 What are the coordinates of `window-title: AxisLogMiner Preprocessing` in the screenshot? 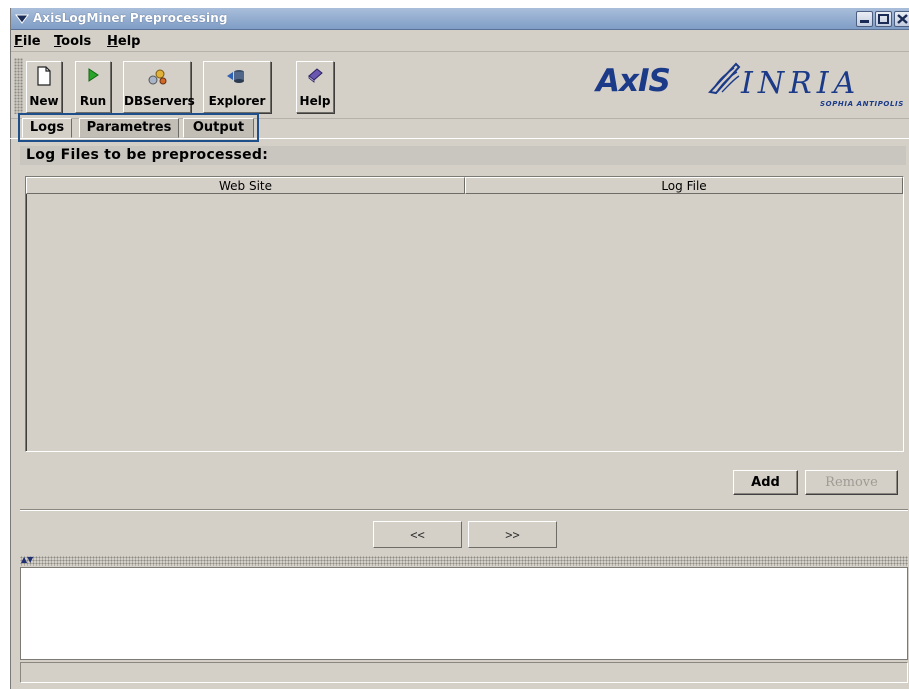 It's located at (130, 18).